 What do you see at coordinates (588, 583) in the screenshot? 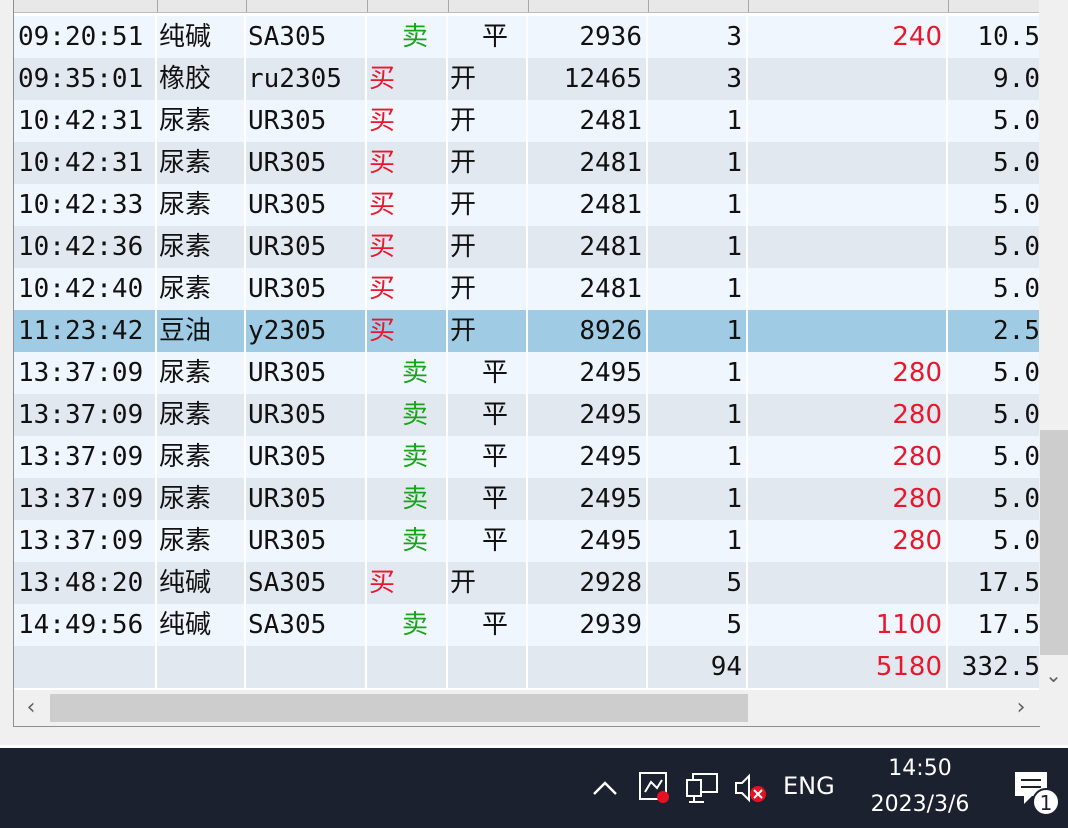
I see `price-cell: 2928` at bounding box center [588, 583].